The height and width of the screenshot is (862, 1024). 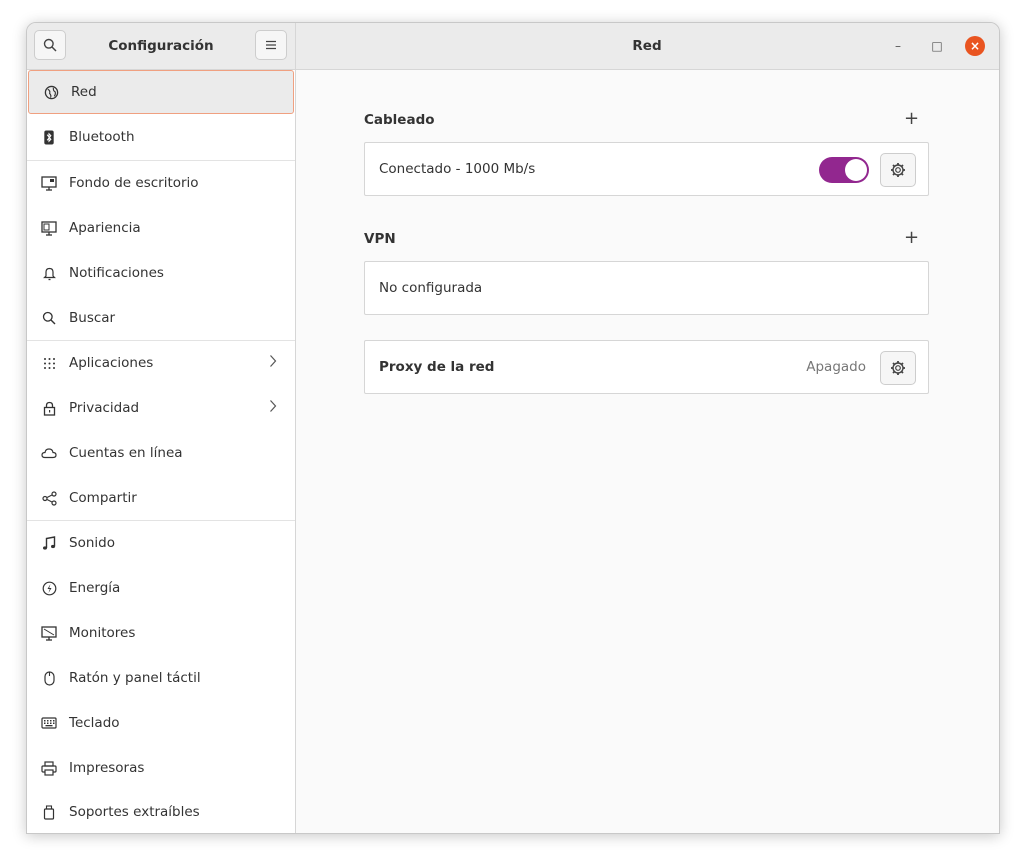 I want to click on sidebar-item-notificaciones: Notificaciones, so click(x=161, y=273).